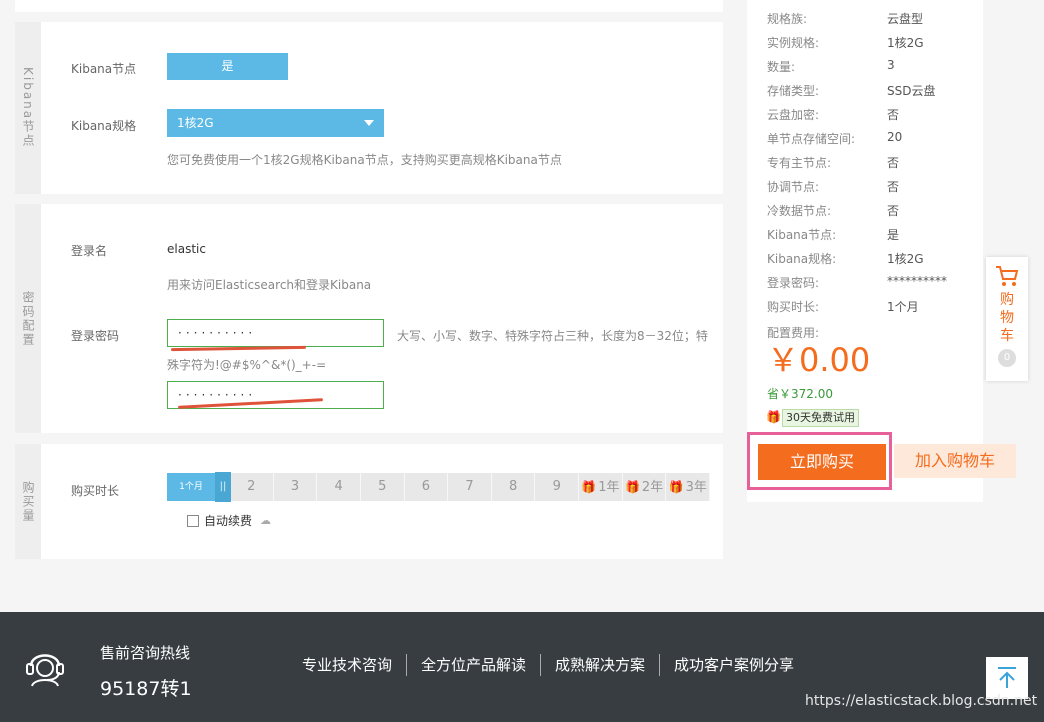 This screenshot has height=722, width=1044. What do you see at coordinates (146, 689) in the screenshot?
I see `hotline-number: 95187转1` at bounding box center [146, 689].